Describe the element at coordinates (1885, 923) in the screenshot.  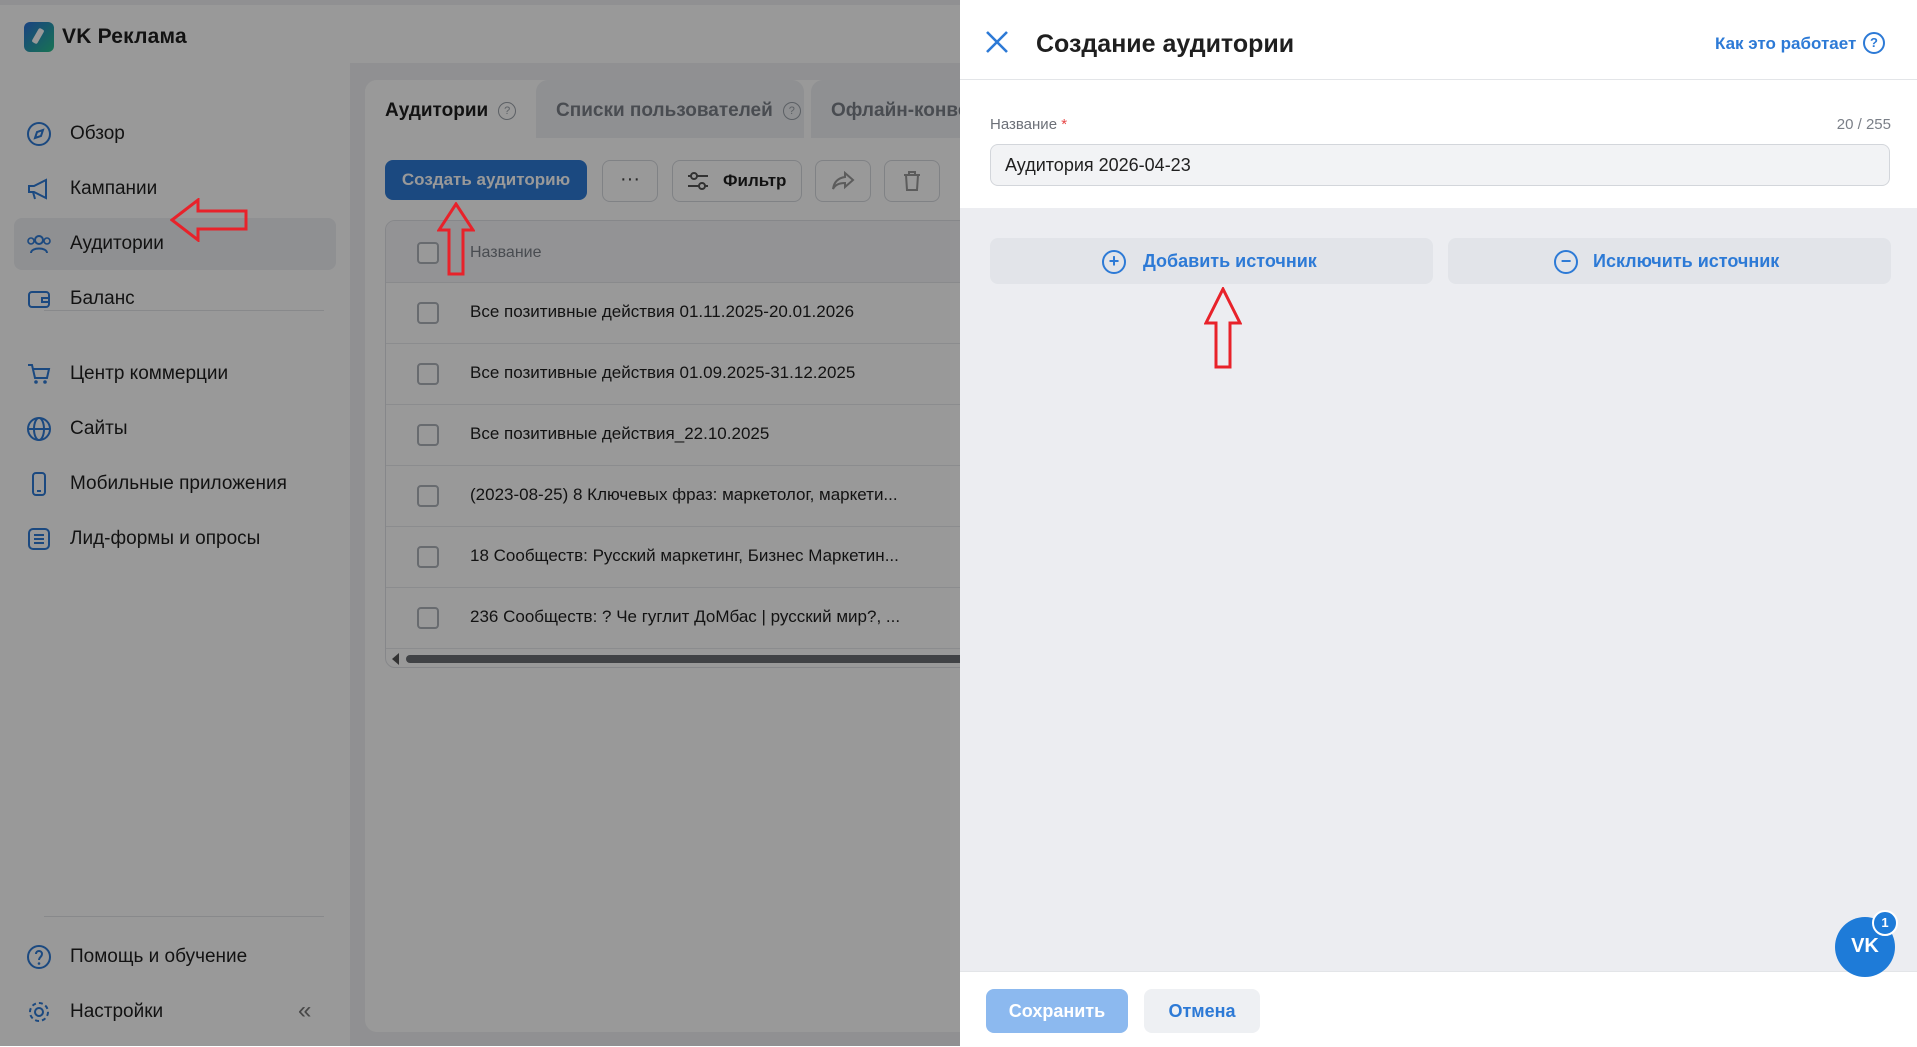
I see `notification-badge: 1` at that location.